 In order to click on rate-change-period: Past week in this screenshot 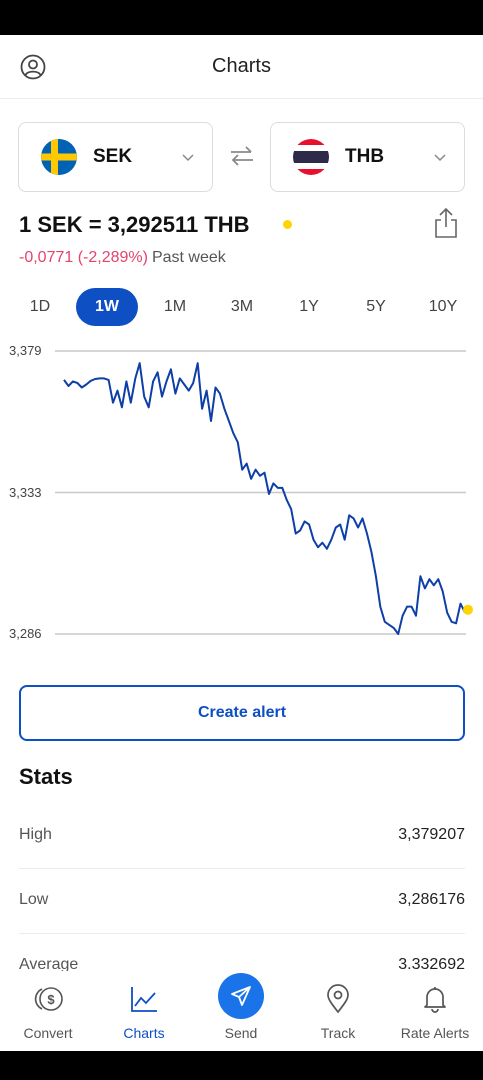, I will do `click(188, 257)`.